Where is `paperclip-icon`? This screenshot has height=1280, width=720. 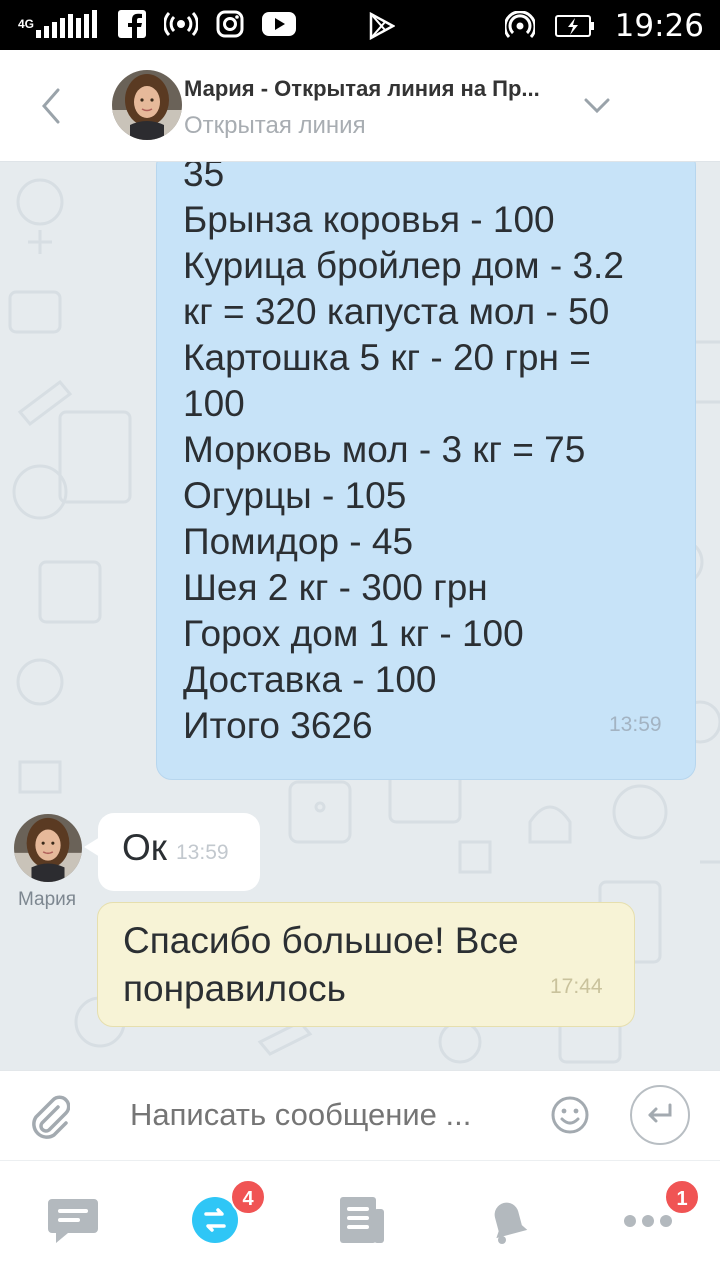 paperclip-icon is located at coordinates (51, 1117).